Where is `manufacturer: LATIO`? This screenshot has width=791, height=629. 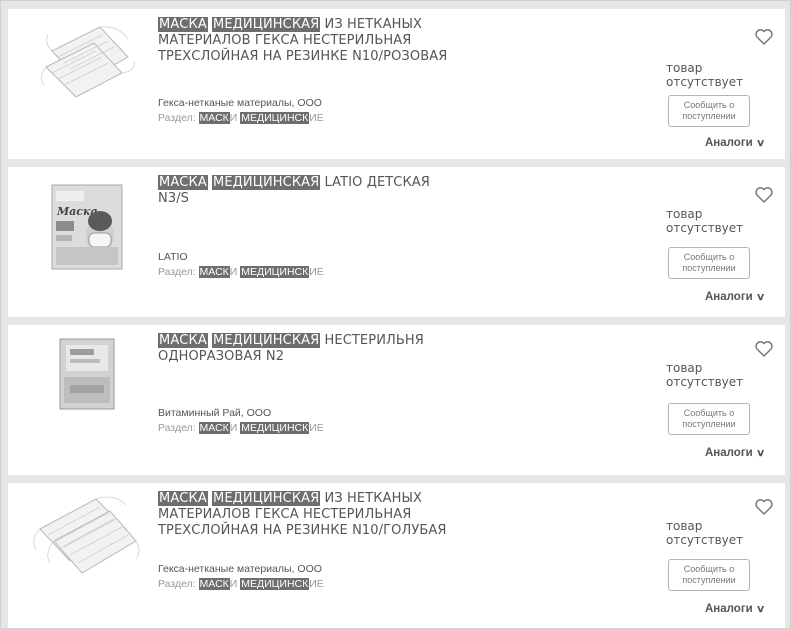
manufacturer: LATIO is located at coordinates (173, 257).